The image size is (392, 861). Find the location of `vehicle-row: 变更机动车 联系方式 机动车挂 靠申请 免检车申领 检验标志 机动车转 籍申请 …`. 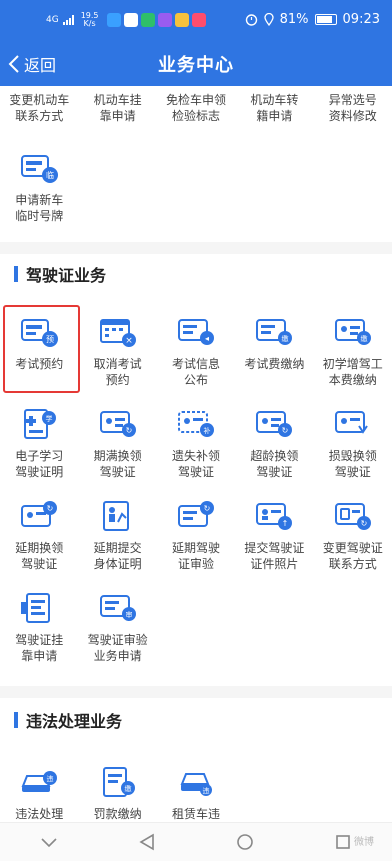

vehicle-row: 变更机动车 联系方式 机动车挂 靠申请 免检车申领 检验标志 机动车转 籍申请 … is located at coordinates (196, 111).